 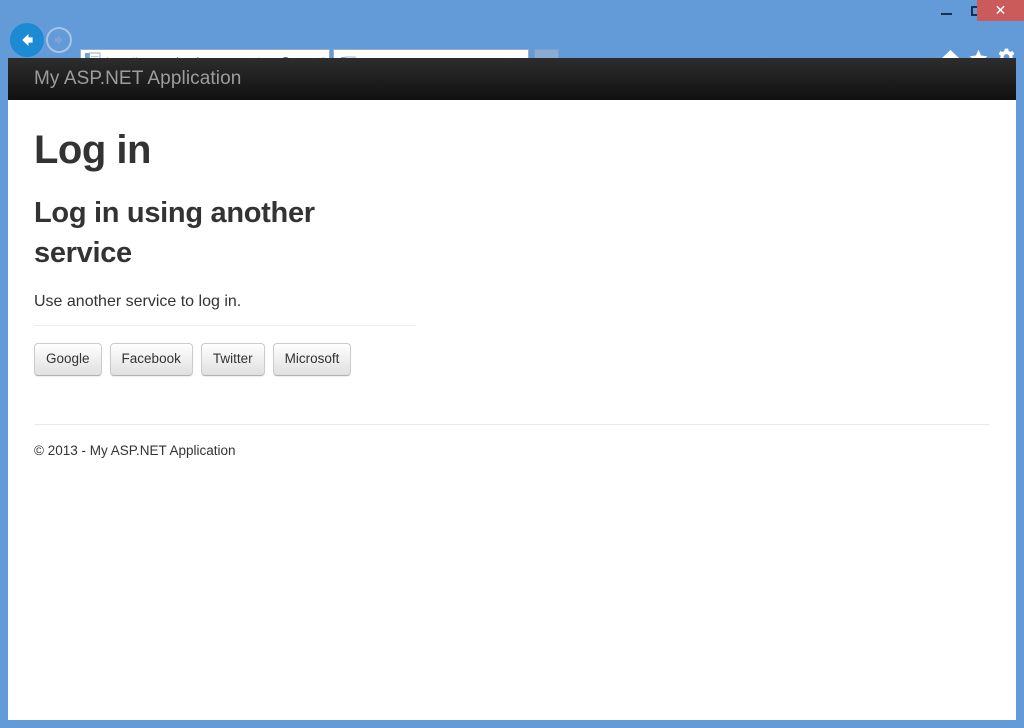 What do you see at coordinates (92, 150) in the screenshot?
I see `page-title: Log in` at bounding box center [92, 150].